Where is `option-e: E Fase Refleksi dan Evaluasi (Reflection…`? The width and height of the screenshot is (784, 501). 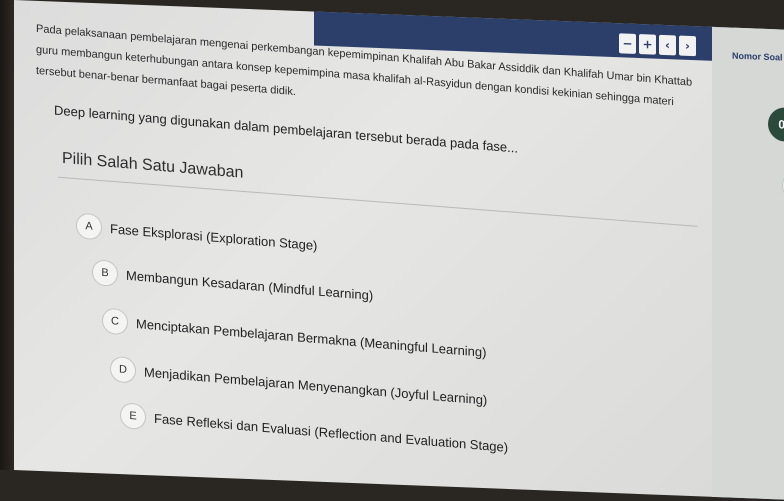
option-e: E Fase Refleksi dan Evaluasi (Reflection… is located at coordinates (314, 431).